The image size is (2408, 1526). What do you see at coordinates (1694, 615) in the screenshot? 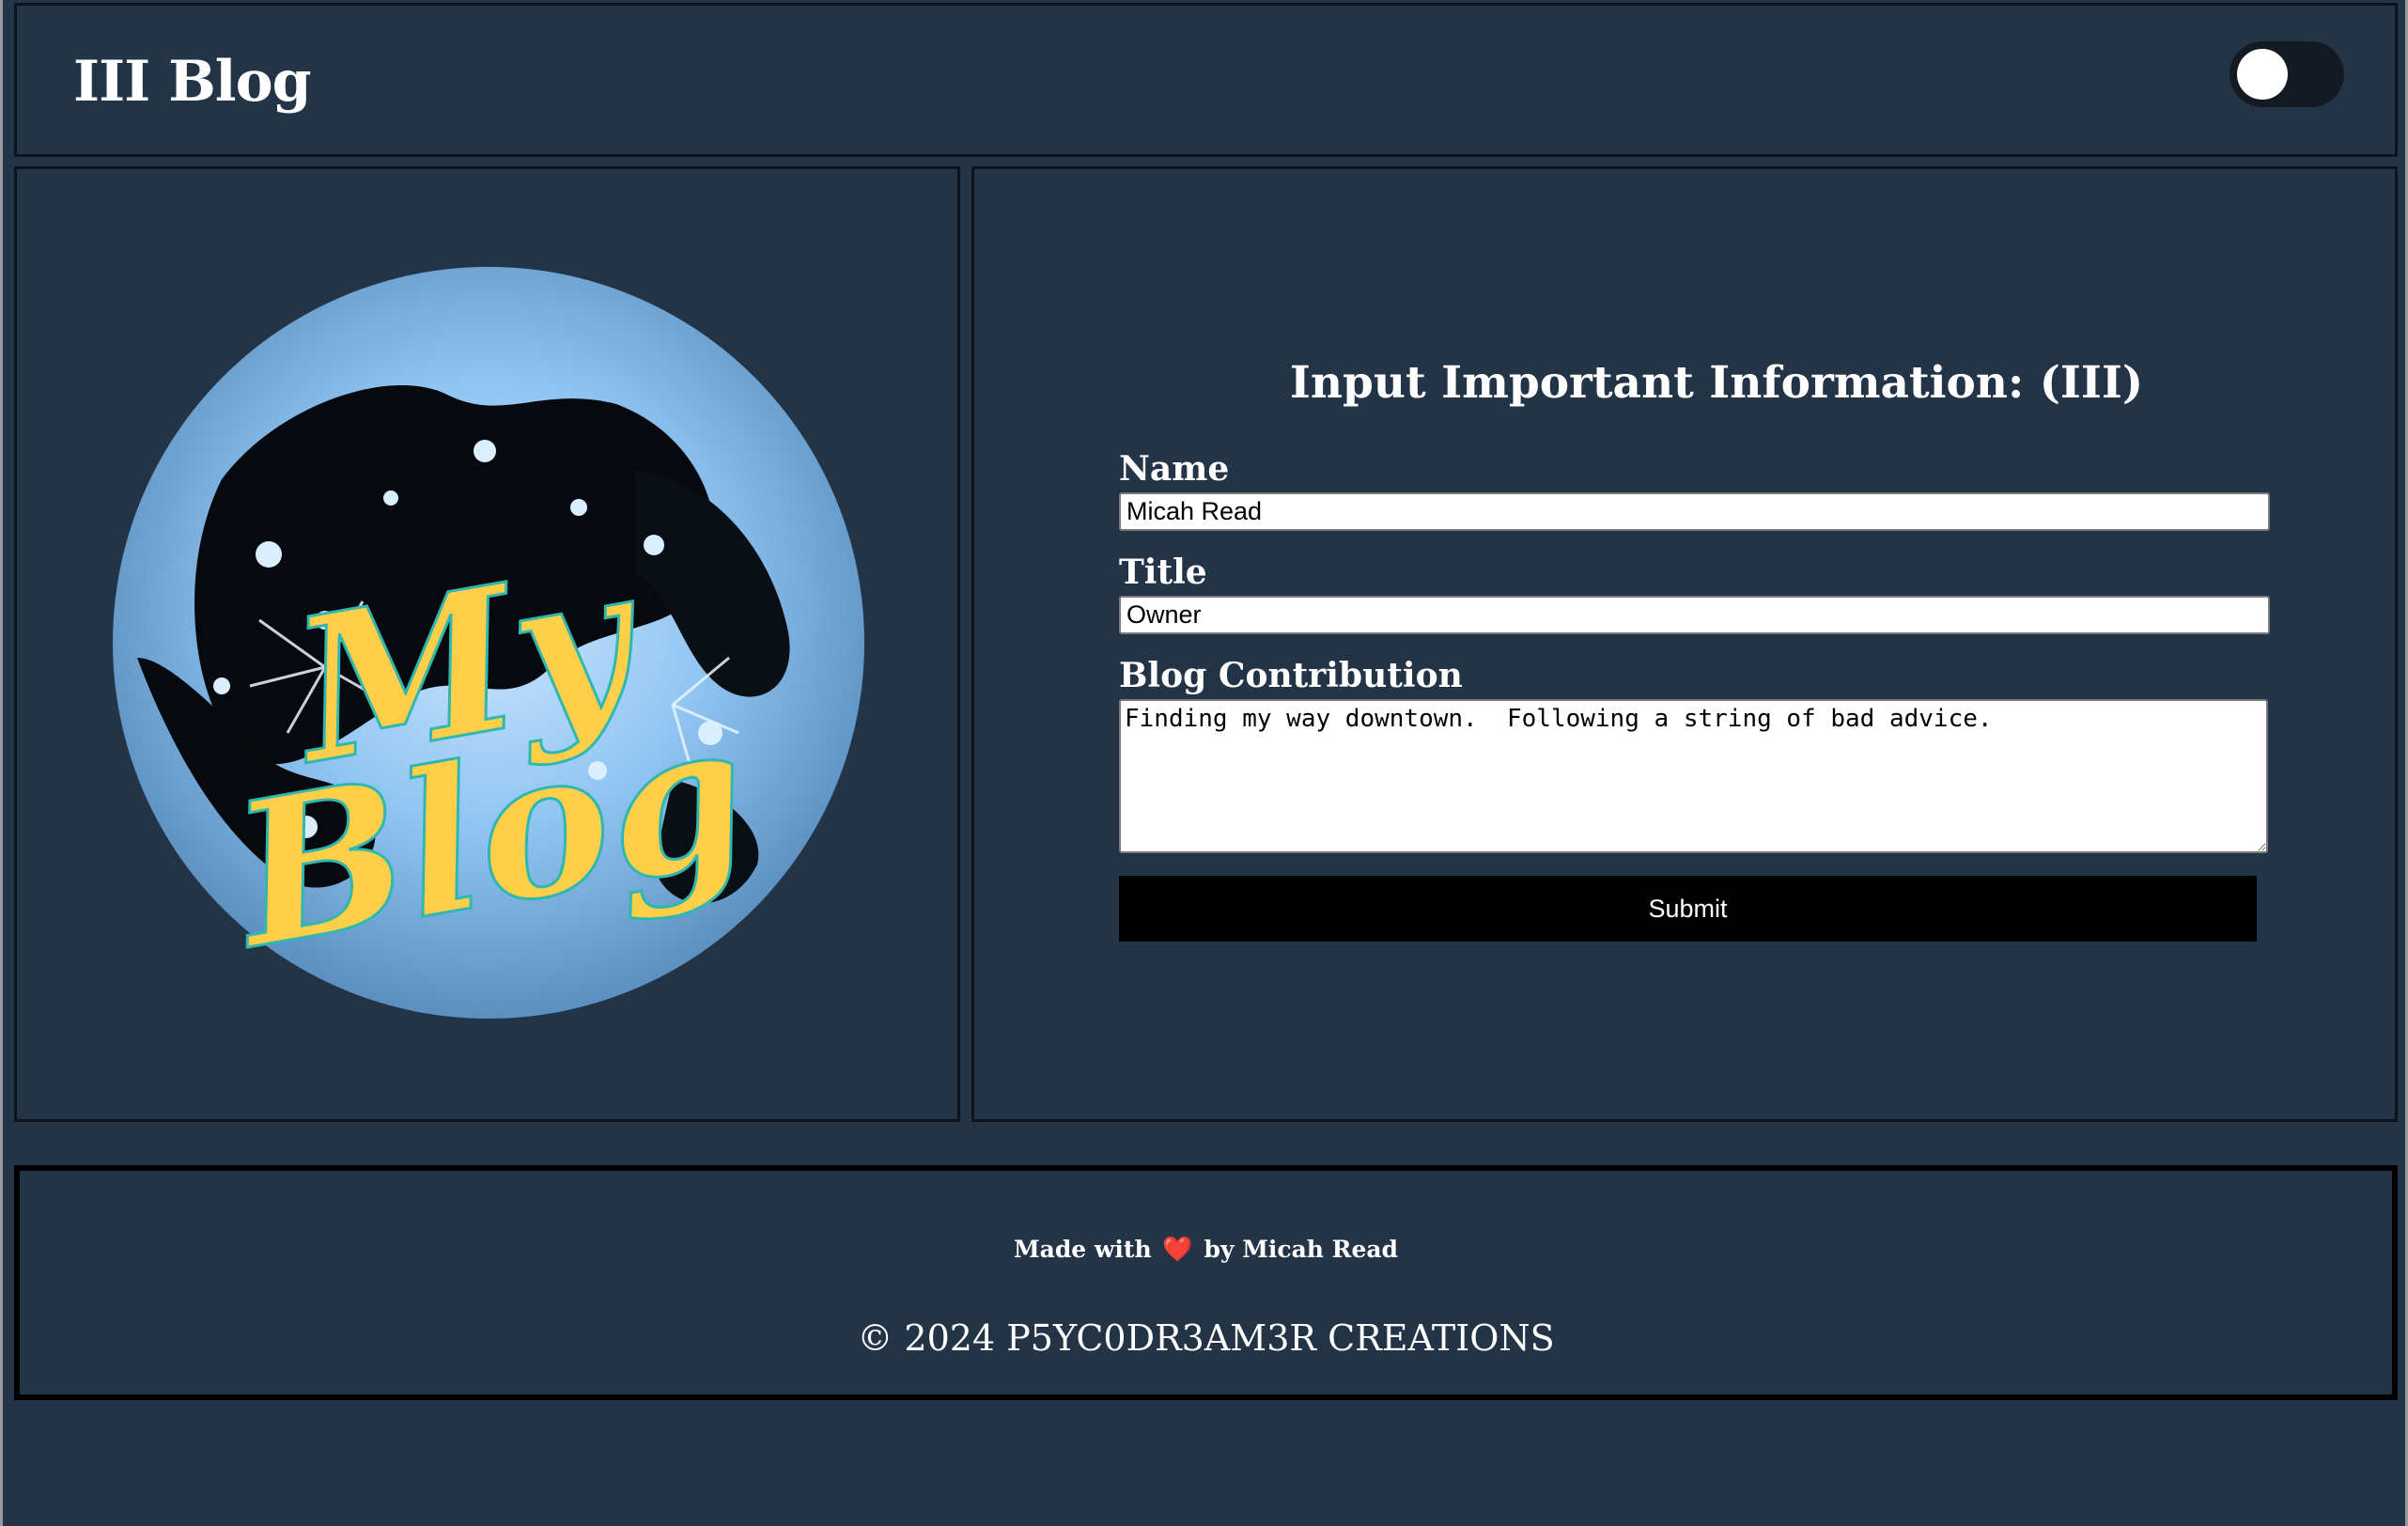
I see `title-input` at bounding box center [1694, 615].